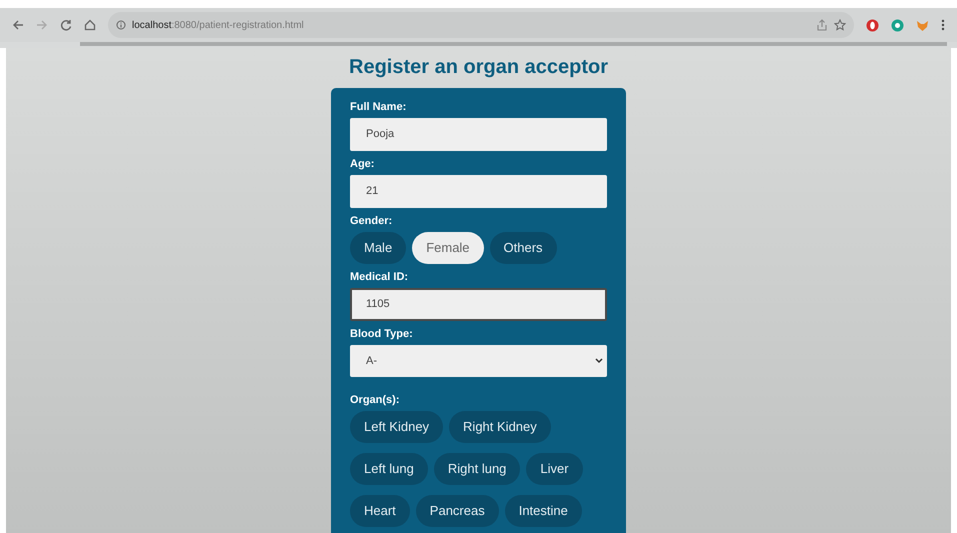  I want to click on option-chip: Liver, so click(554, 469).